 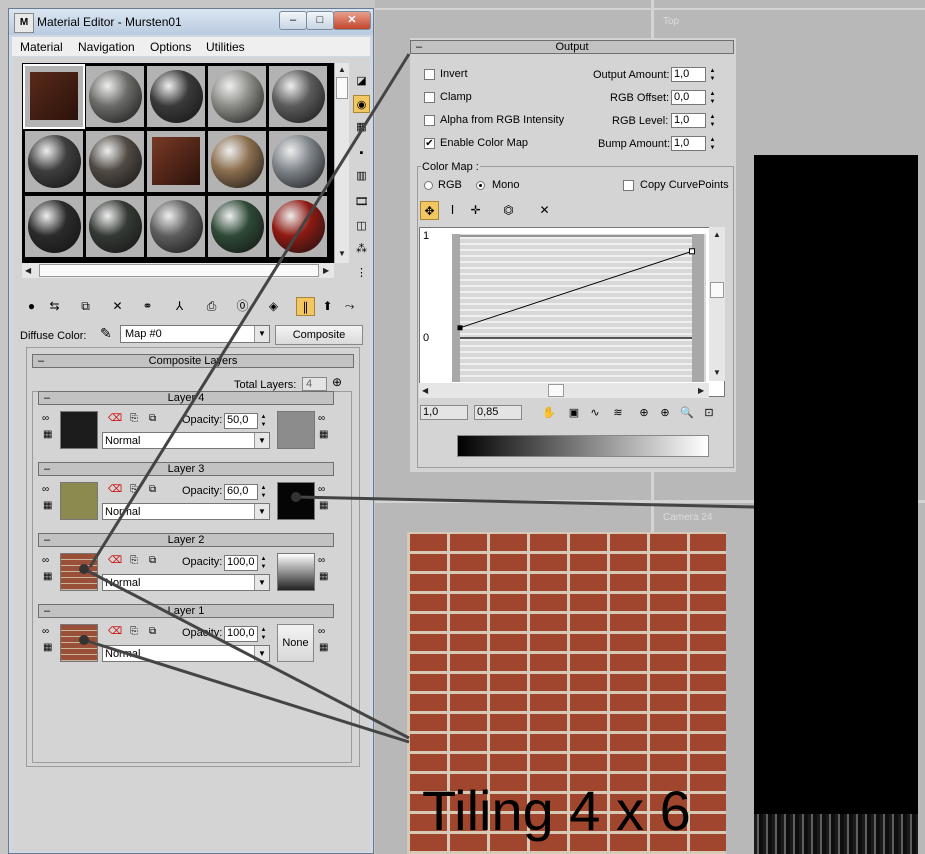 I want to click on reset-map-icon: ⏣, so click(x=508, y=210).